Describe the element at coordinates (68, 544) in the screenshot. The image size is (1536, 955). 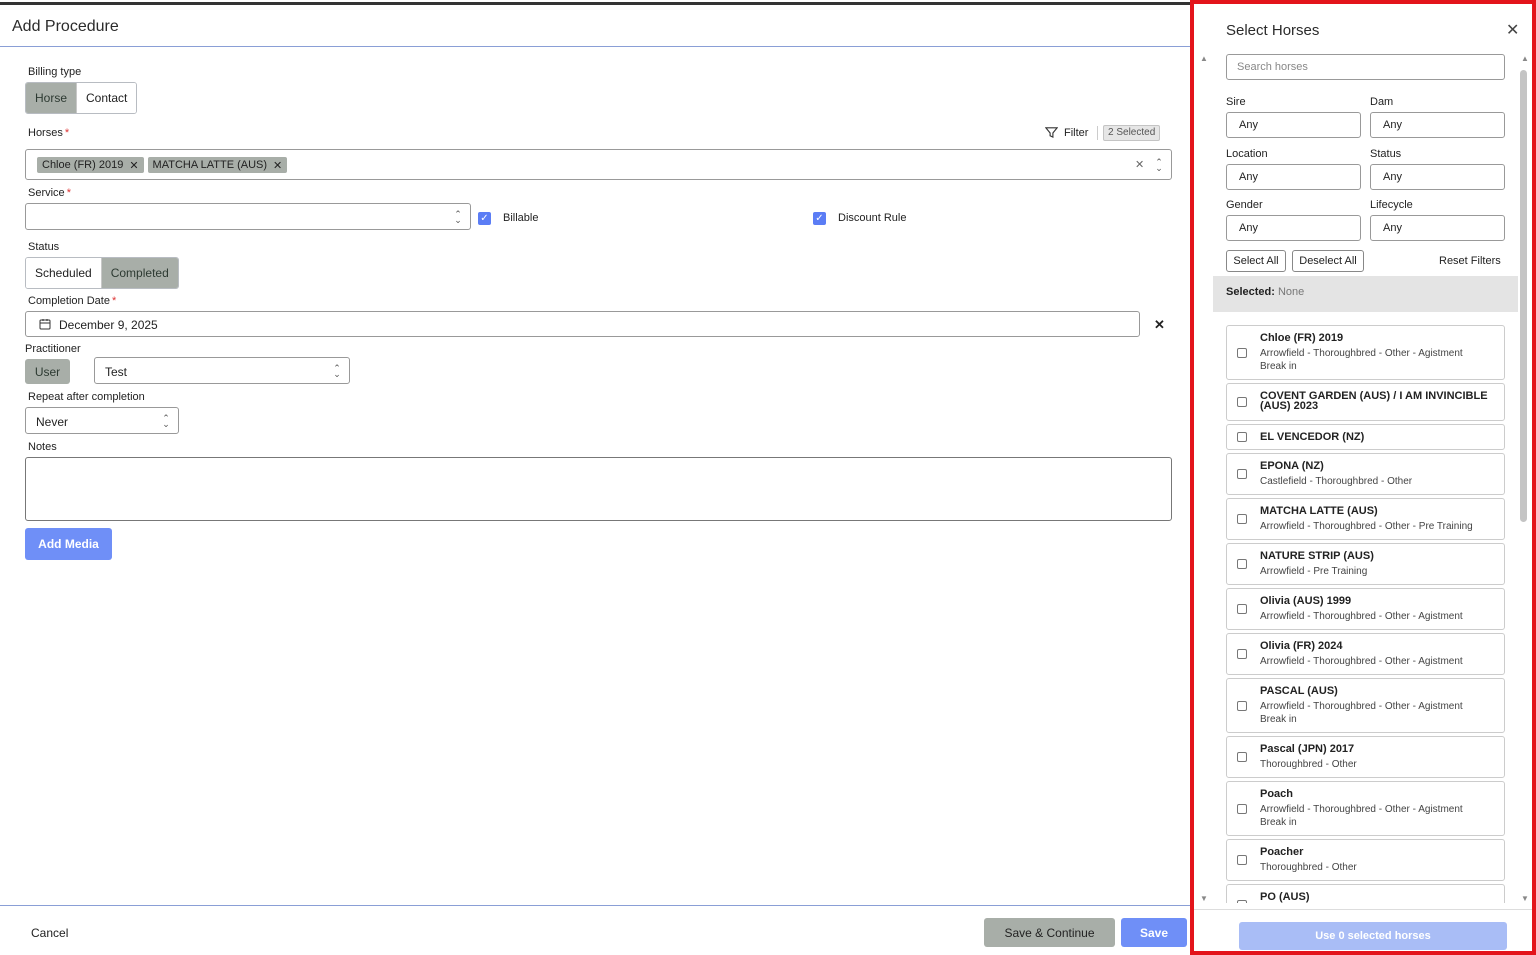
I see `add-media-button: Add Media` at that location.